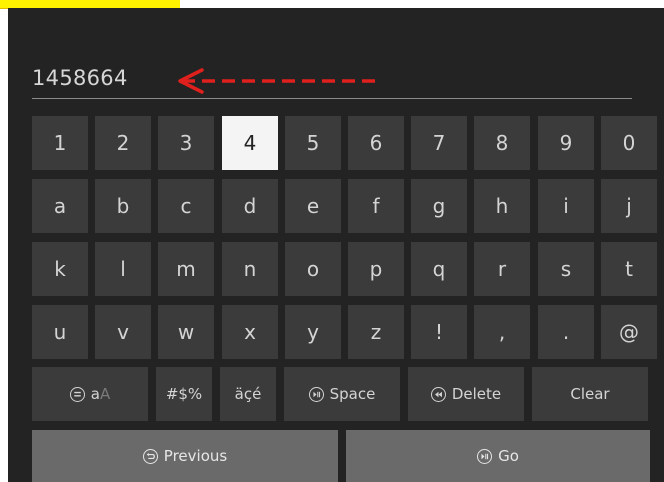 The width and height of the screenshot is (664, 482). I want to click on key-label: h, so click(502, 206).